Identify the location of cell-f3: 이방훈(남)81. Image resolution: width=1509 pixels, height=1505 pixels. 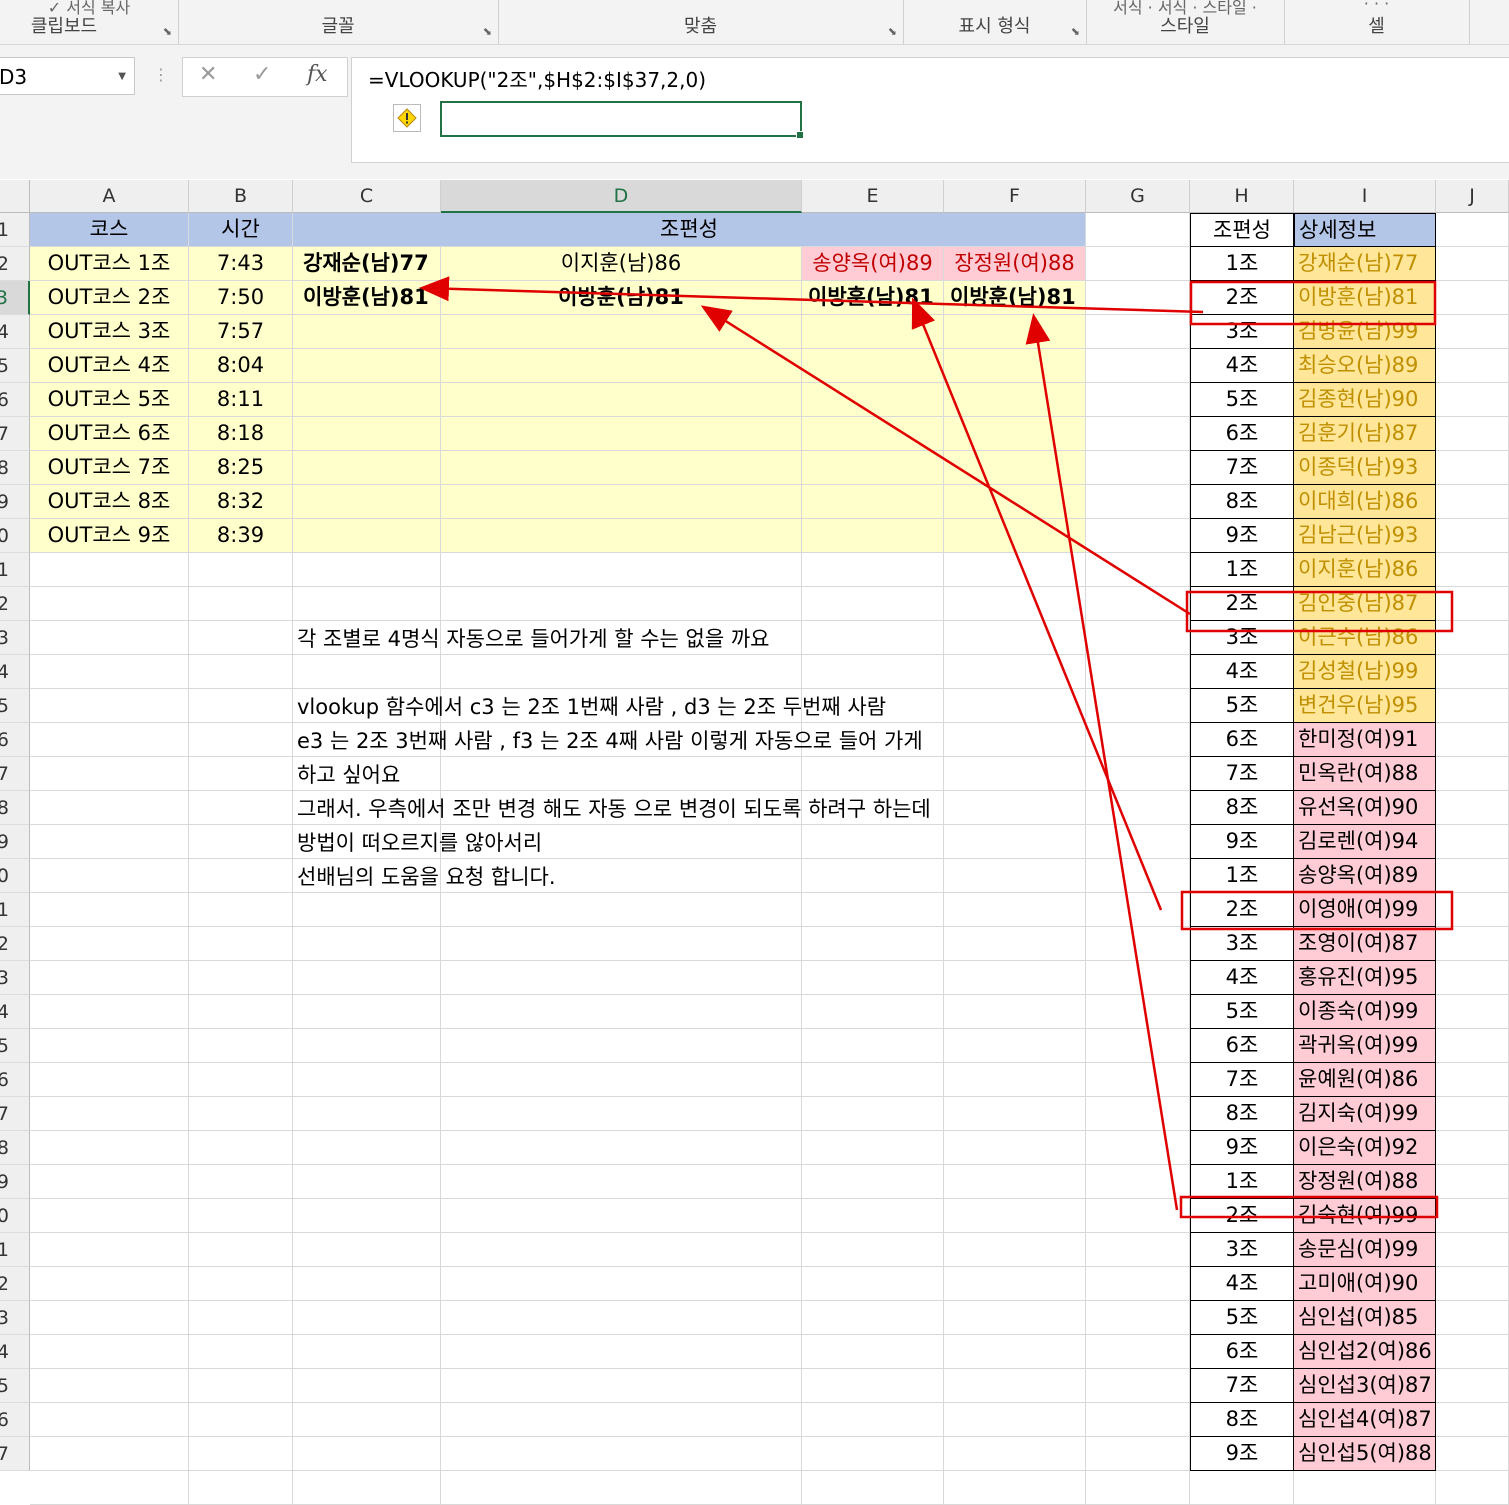
(1015, 298).